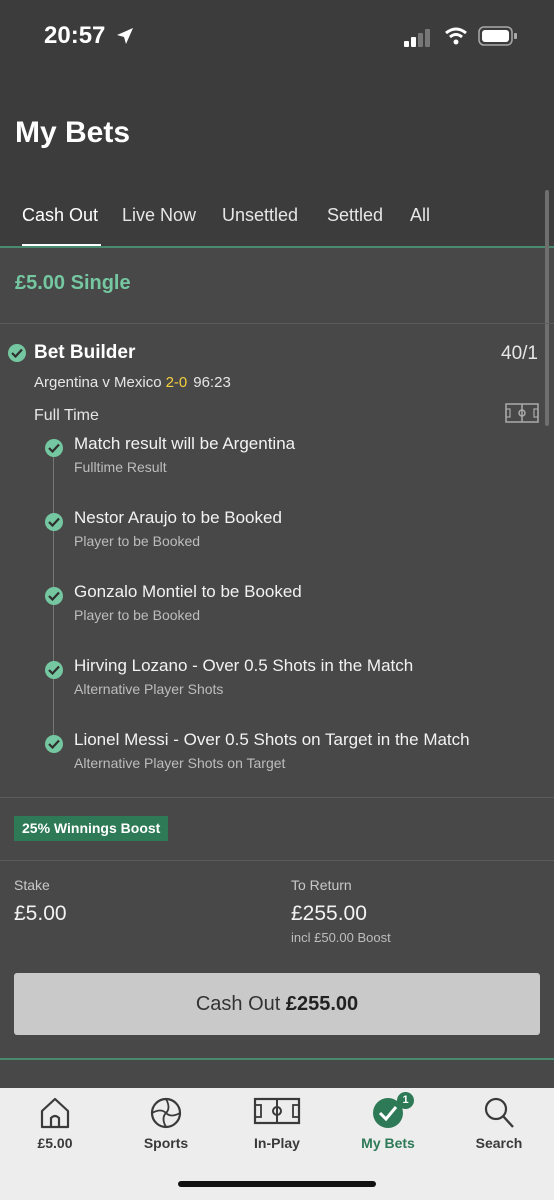  Describe the element at coordinates (85, 352) in the screenshot. I see `bet-type: Bet Builder` at that location.